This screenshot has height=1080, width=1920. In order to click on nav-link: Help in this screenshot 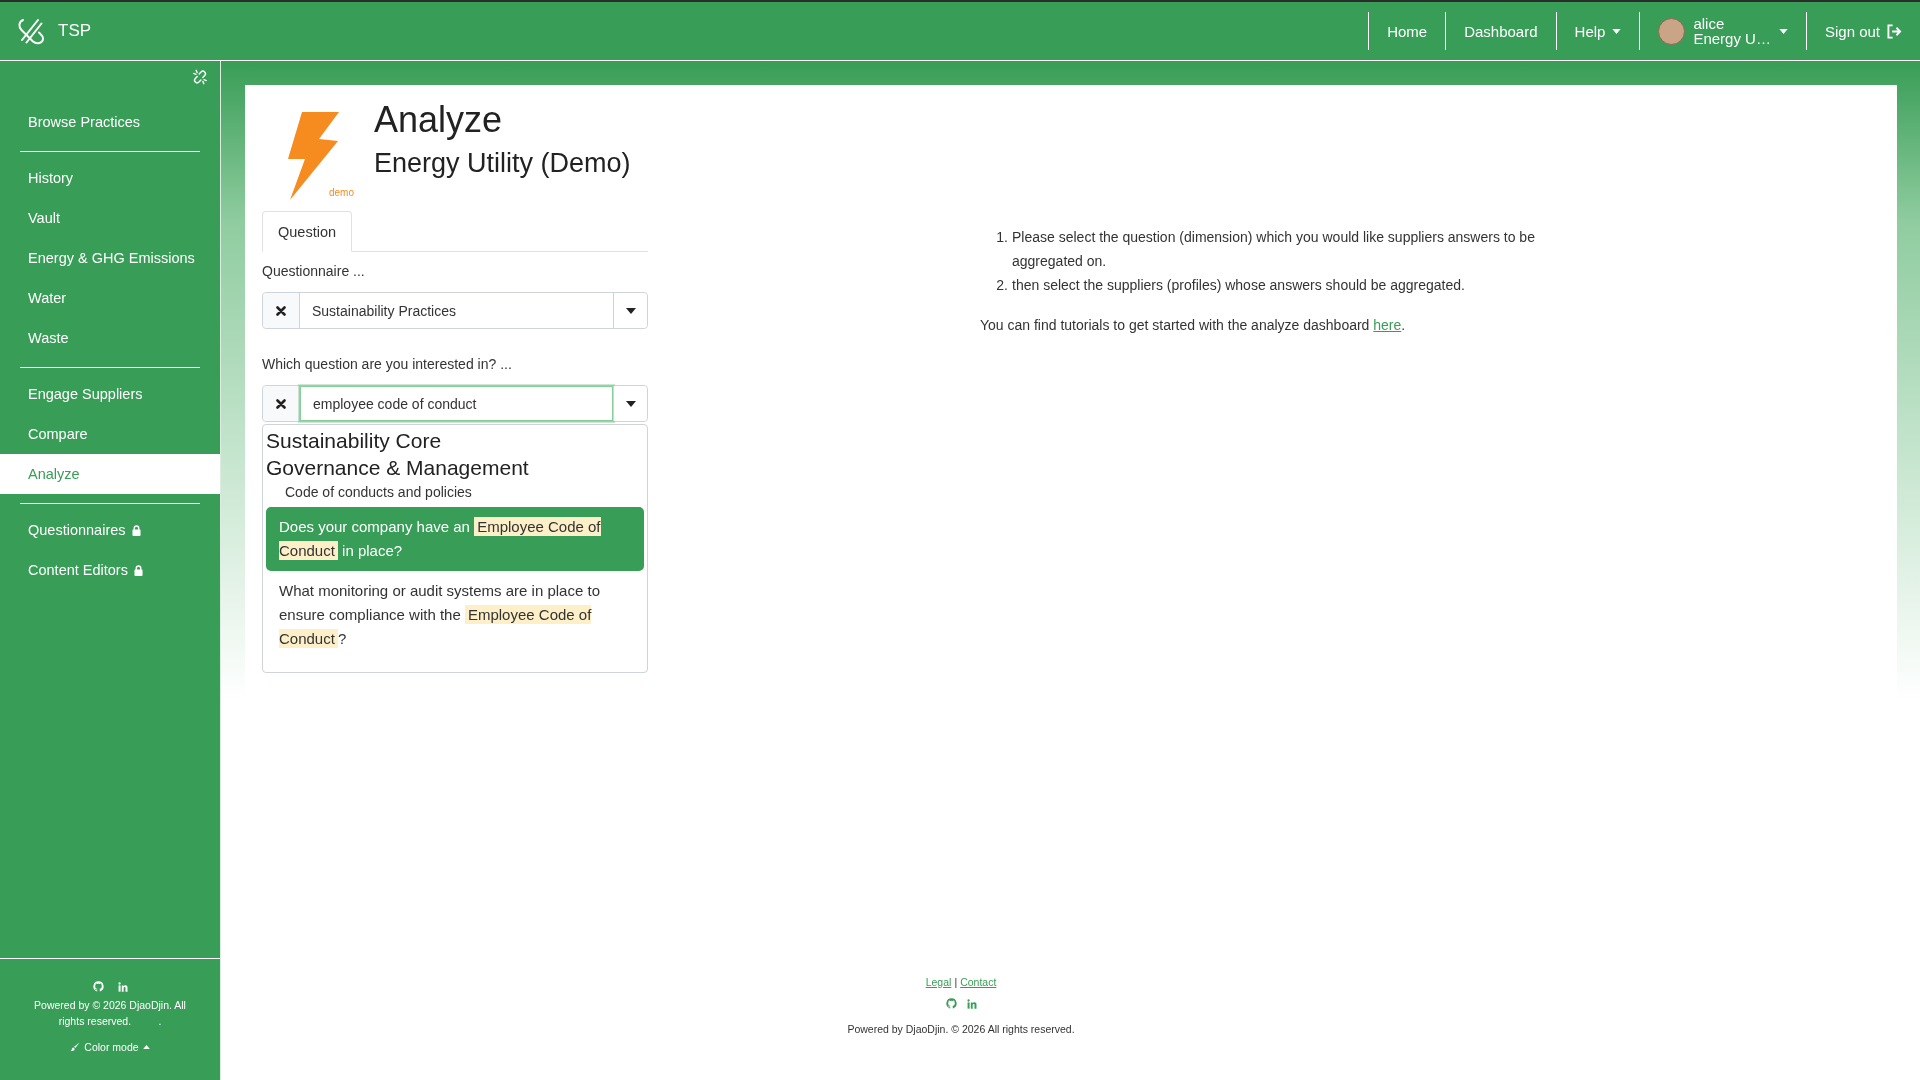, I will do `click(1597, 31)`.